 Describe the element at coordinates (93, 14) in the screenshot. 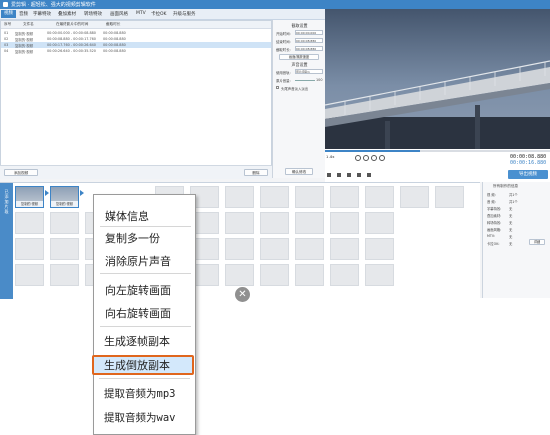

I see `tab-transitions: 转场特效` at that location.